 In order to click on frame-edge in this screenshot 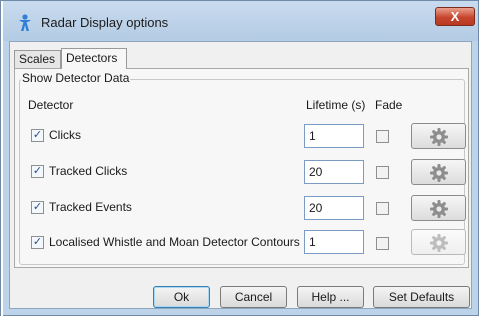, I will do `click(2, 159)`.